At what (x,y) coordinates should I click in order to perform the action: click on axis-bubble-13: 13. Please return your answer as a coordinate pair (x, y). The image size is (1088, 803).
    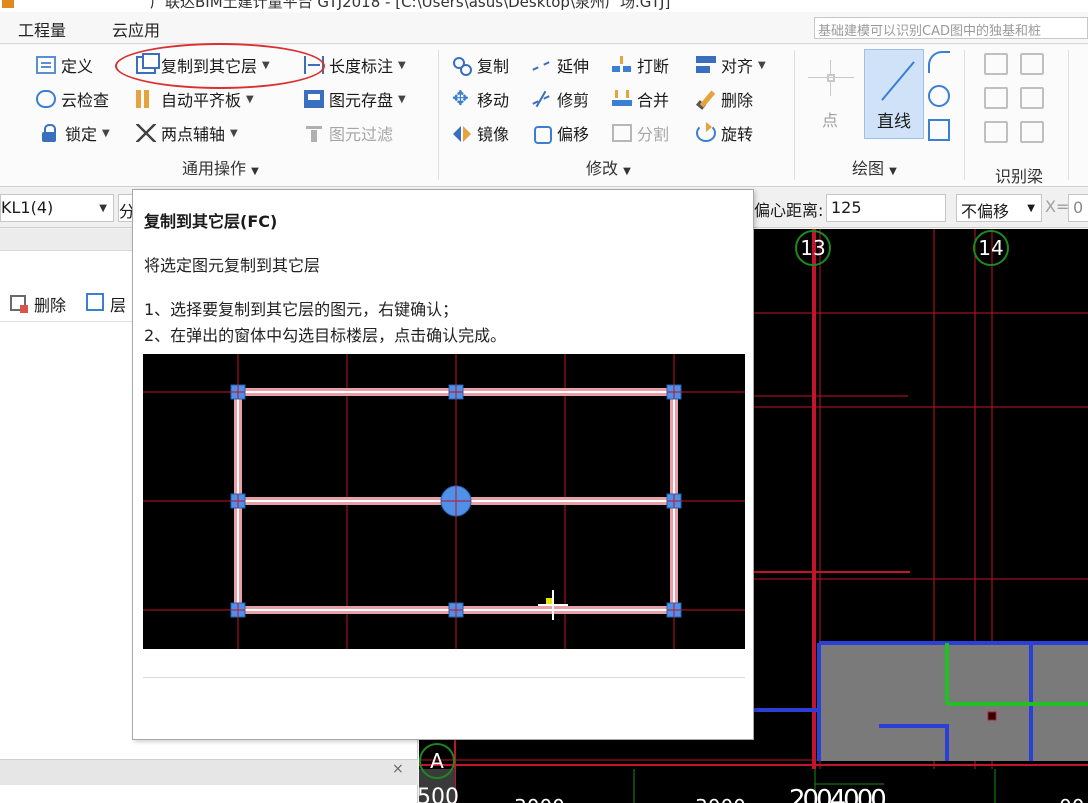
    Looking at the image, I should click on (813, 248).